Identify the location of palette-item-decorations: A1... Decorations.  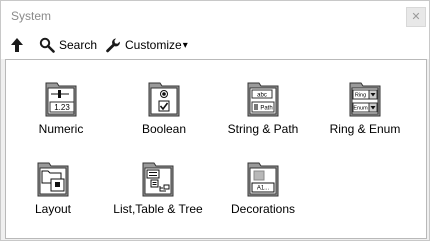
(263, 178).